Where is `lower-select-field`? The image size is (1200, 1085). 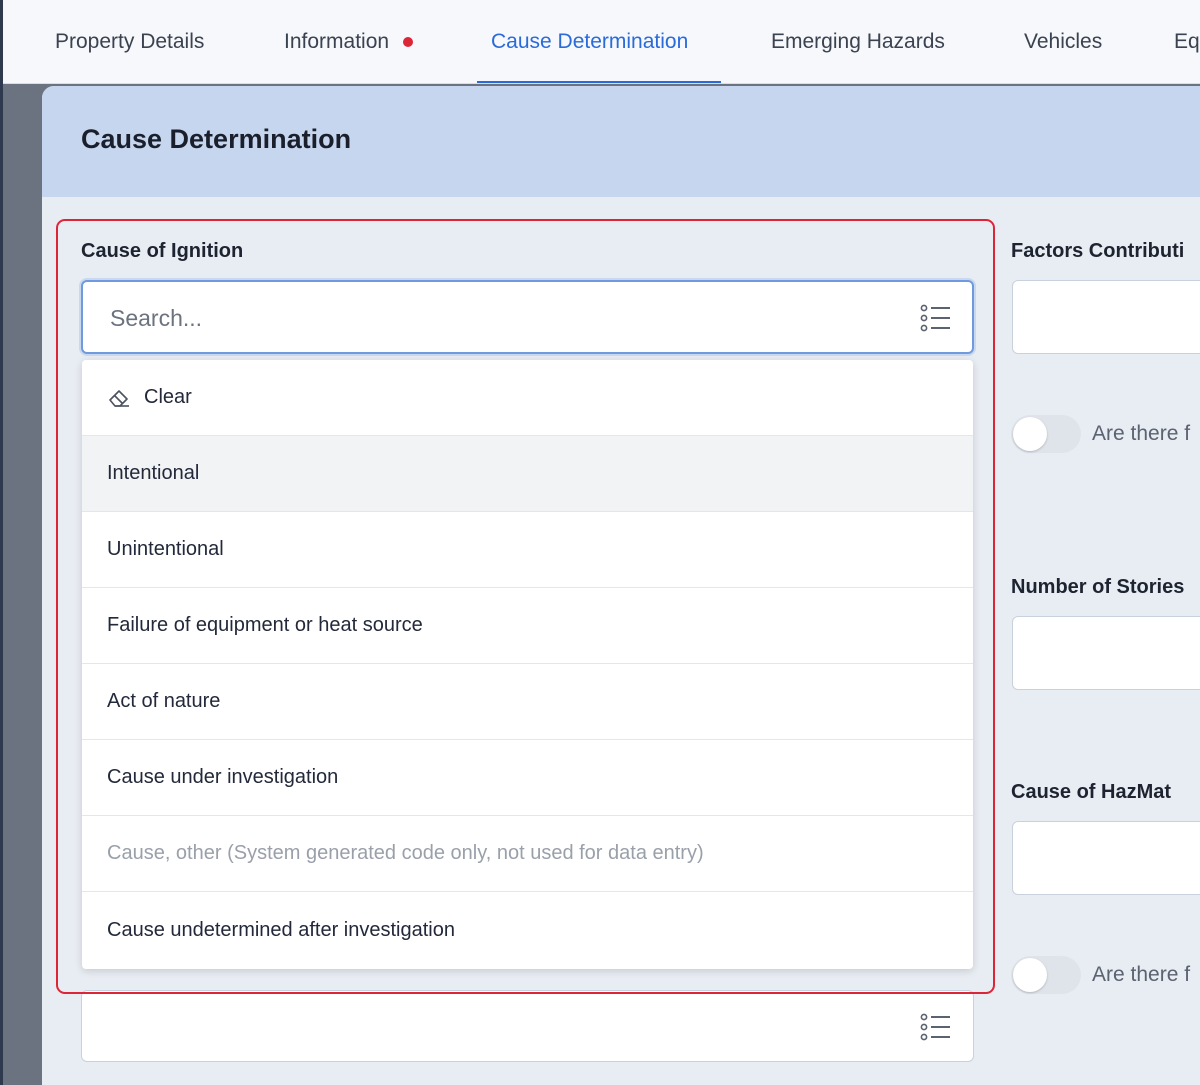 lower-select-field is located at coordinates (527, 1026).